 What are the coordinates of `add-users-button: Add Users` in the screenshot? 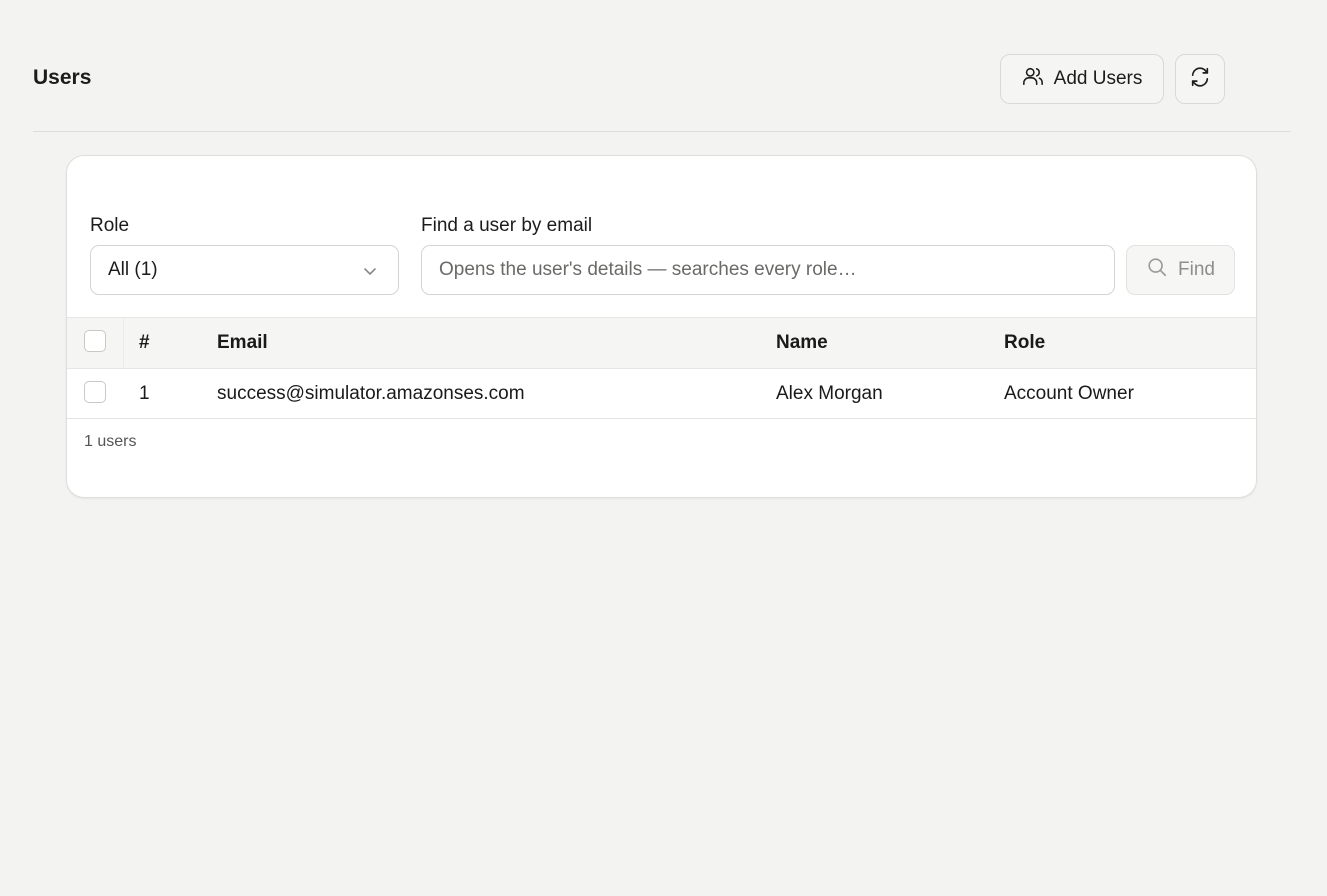 It's located at (1082, 79).